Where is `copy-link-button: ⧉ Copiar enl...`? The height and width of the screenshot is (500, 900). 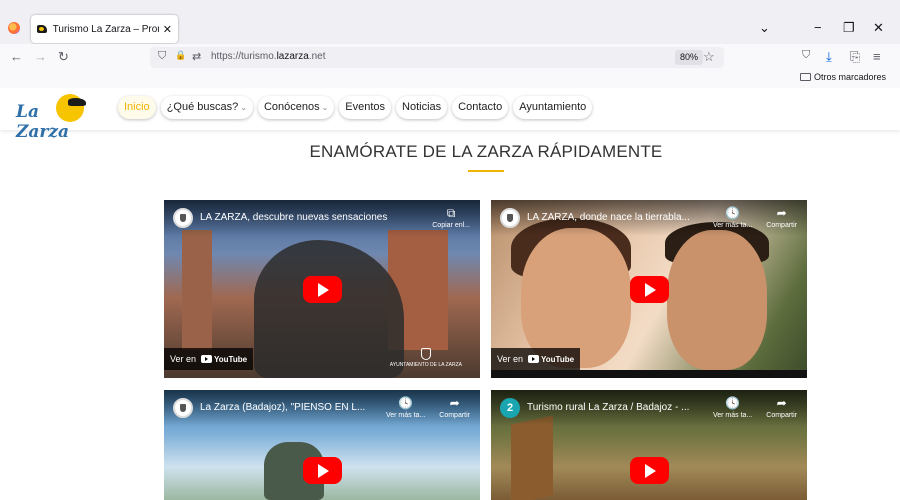 copy-link-button: ⧉ Copiar enl... is located at coordinates (451, 218).